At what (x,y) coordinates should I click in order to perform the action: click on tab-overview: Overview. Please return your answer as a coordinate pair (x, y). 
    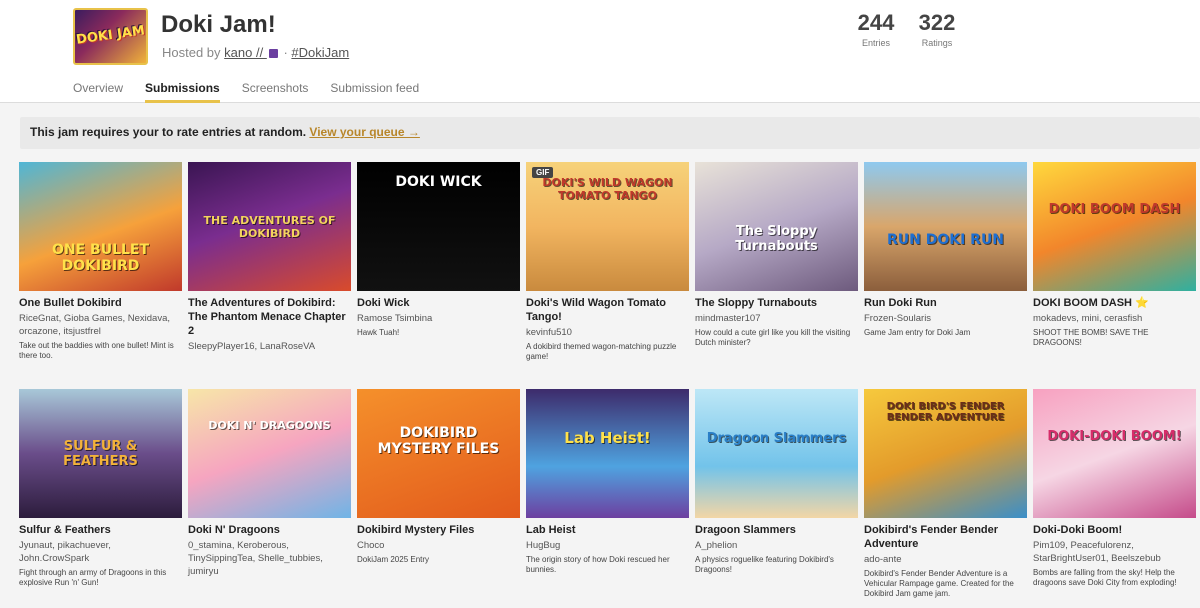
    Looking at the image, I should click on (98, 92).